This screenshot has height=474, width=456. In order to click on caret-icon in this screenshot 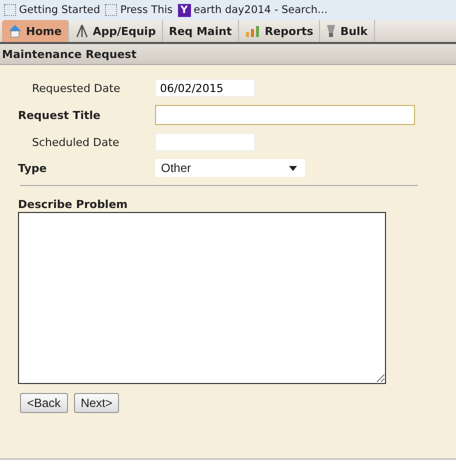, I will do `click(293, 168)`.